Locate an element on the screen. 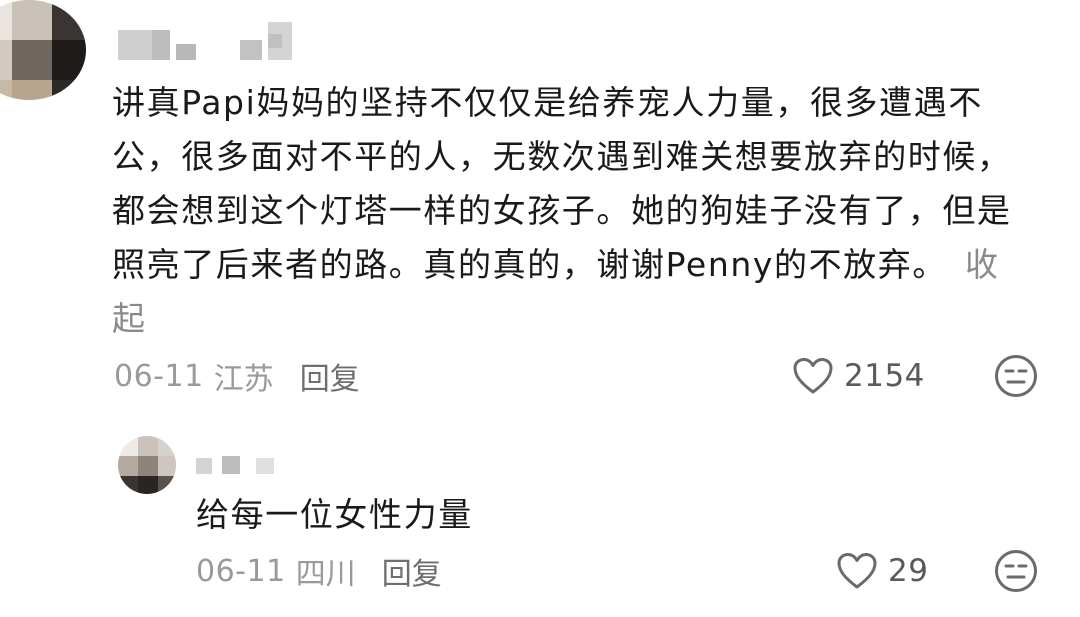 The width and height of the screenshot is (1080, 617). like-count: 2154 is located at coordinates (884, 376).